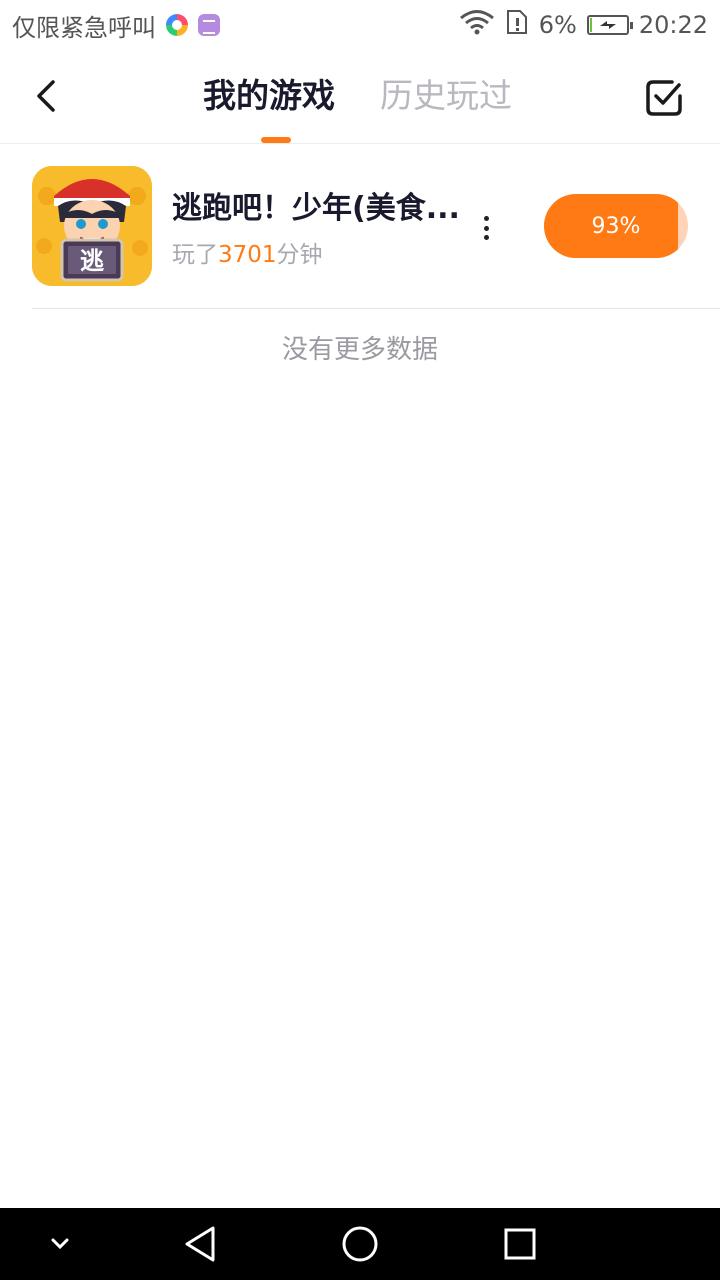  What do you see at coordinates (477, 25) in the screenshot?
I see `wifi-icon` at bounding box center [477, 25].